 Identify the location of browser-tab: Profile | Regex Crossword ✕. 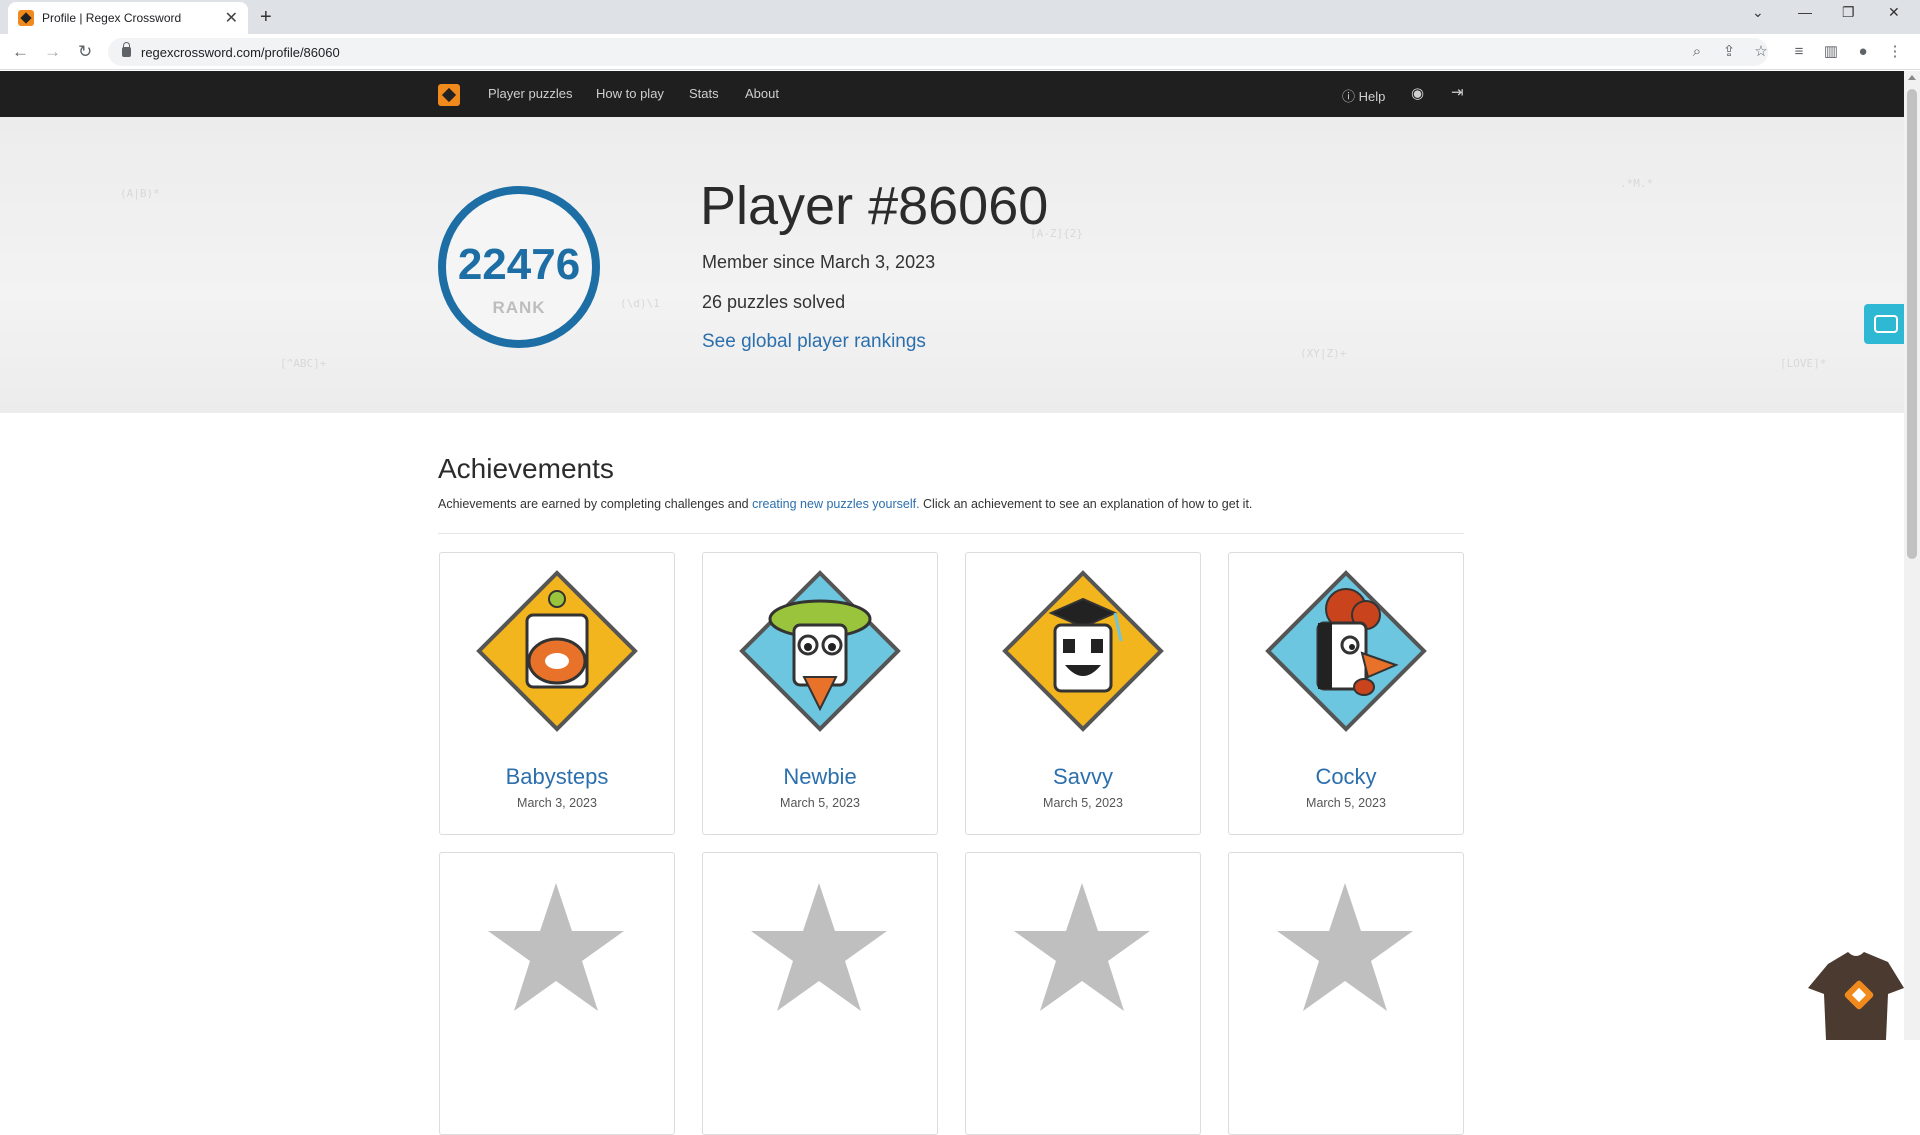
(128, 18).